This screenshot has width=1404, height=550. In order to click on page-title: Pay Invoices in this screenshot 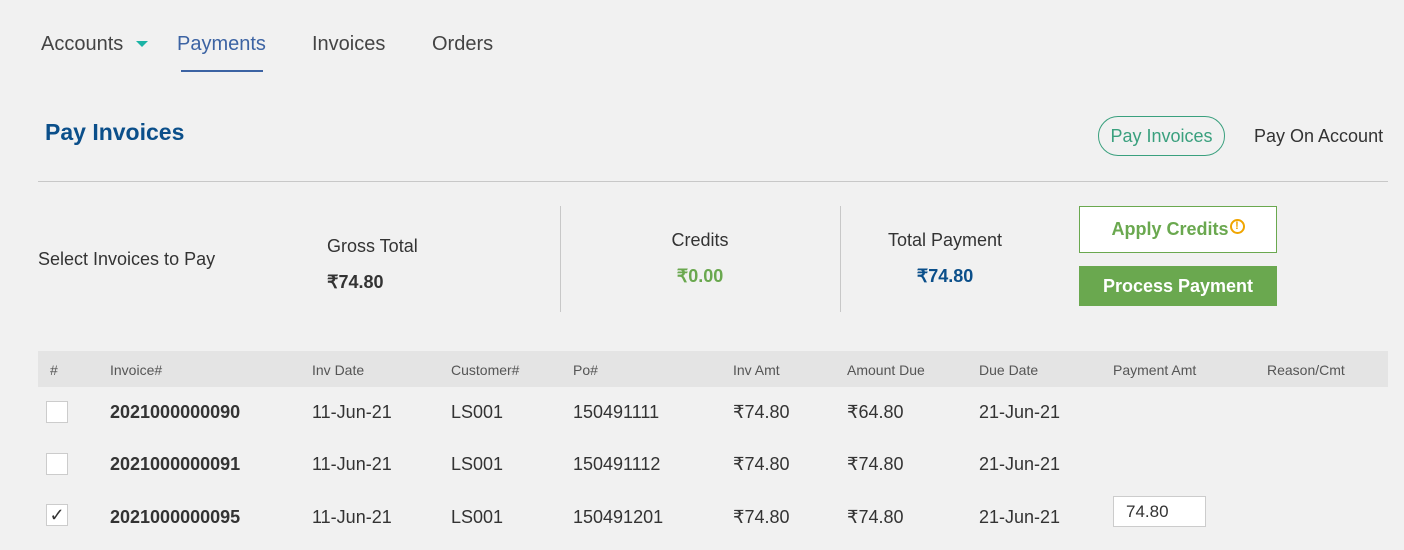, I will do `click(115, 132)`.